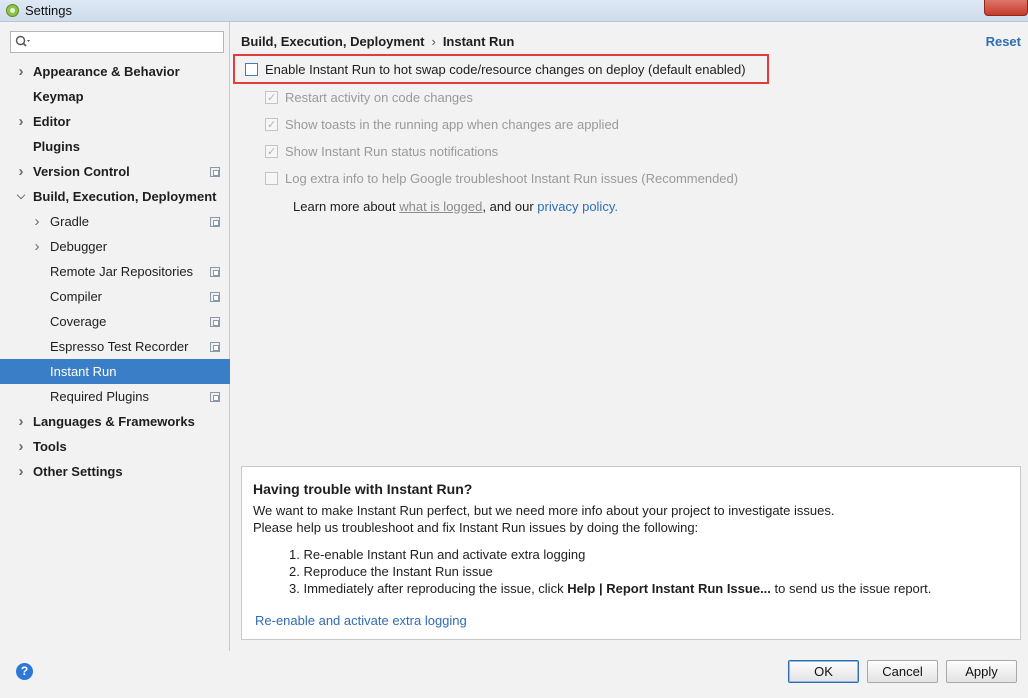 The width and height of the screenshot is (1028, 698). Describe the element at coordinates (115, 321) in the screenshot. I see `tree-item-coverage: Coverage` at that location.